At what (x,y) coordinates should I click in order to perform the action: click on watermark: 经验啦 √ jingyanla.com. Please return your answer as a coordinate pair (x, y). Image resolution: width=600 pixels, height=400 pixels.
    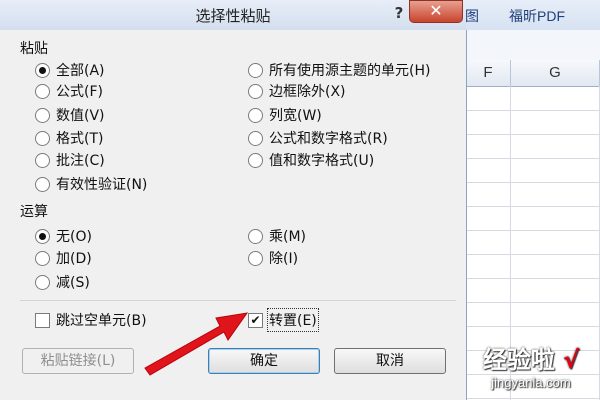
    Looking at the image, I should click on (531, 365).